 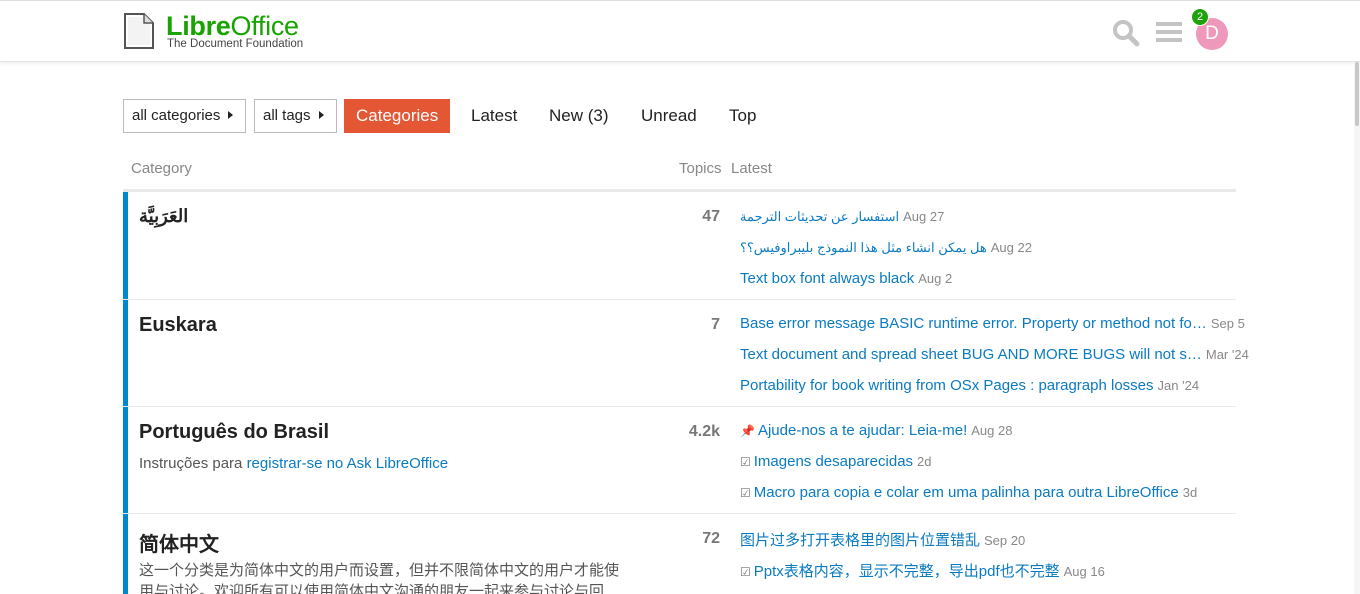 What do you see at coordinates (1005, 540) in the screenshot?
I see `topic-date: Sep 20` at bounding box center [1005, 540].